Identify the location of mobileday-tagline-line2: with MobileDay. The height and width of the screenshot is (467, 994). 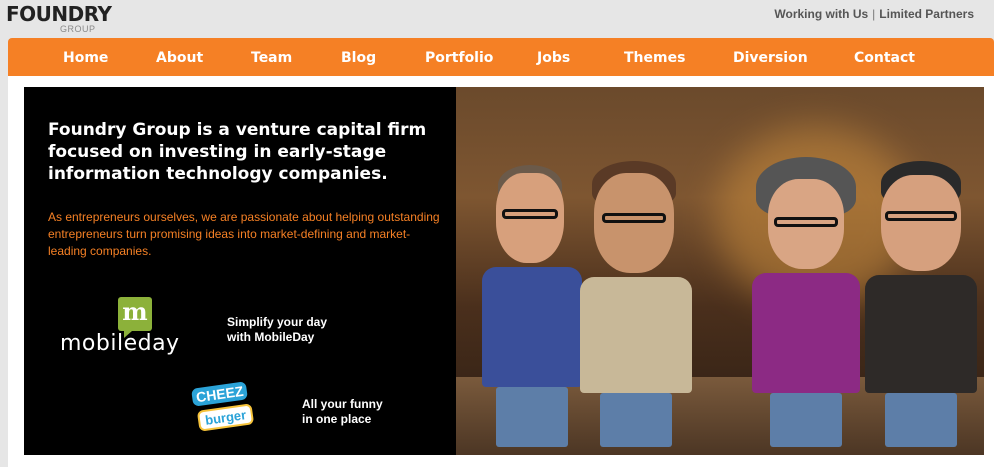
(271, 337).